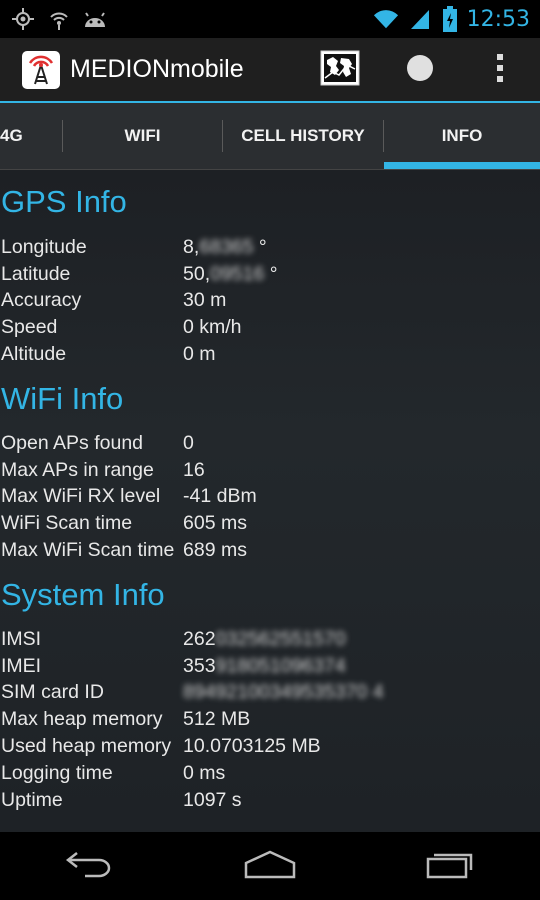  What do you see at coordinates (498, 19) in the screenshot?
I see `status-time: 12:53` at bounding box center [498, 19].